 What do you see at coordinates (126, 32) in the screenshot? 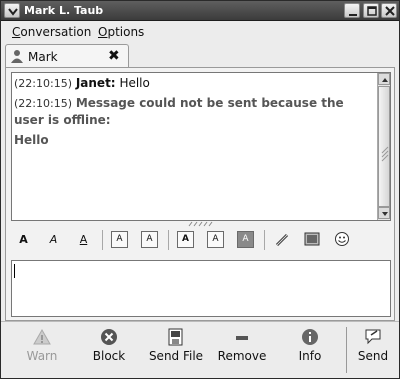
I see `menu-options-label: ptions` at bounding box center [126, 32].